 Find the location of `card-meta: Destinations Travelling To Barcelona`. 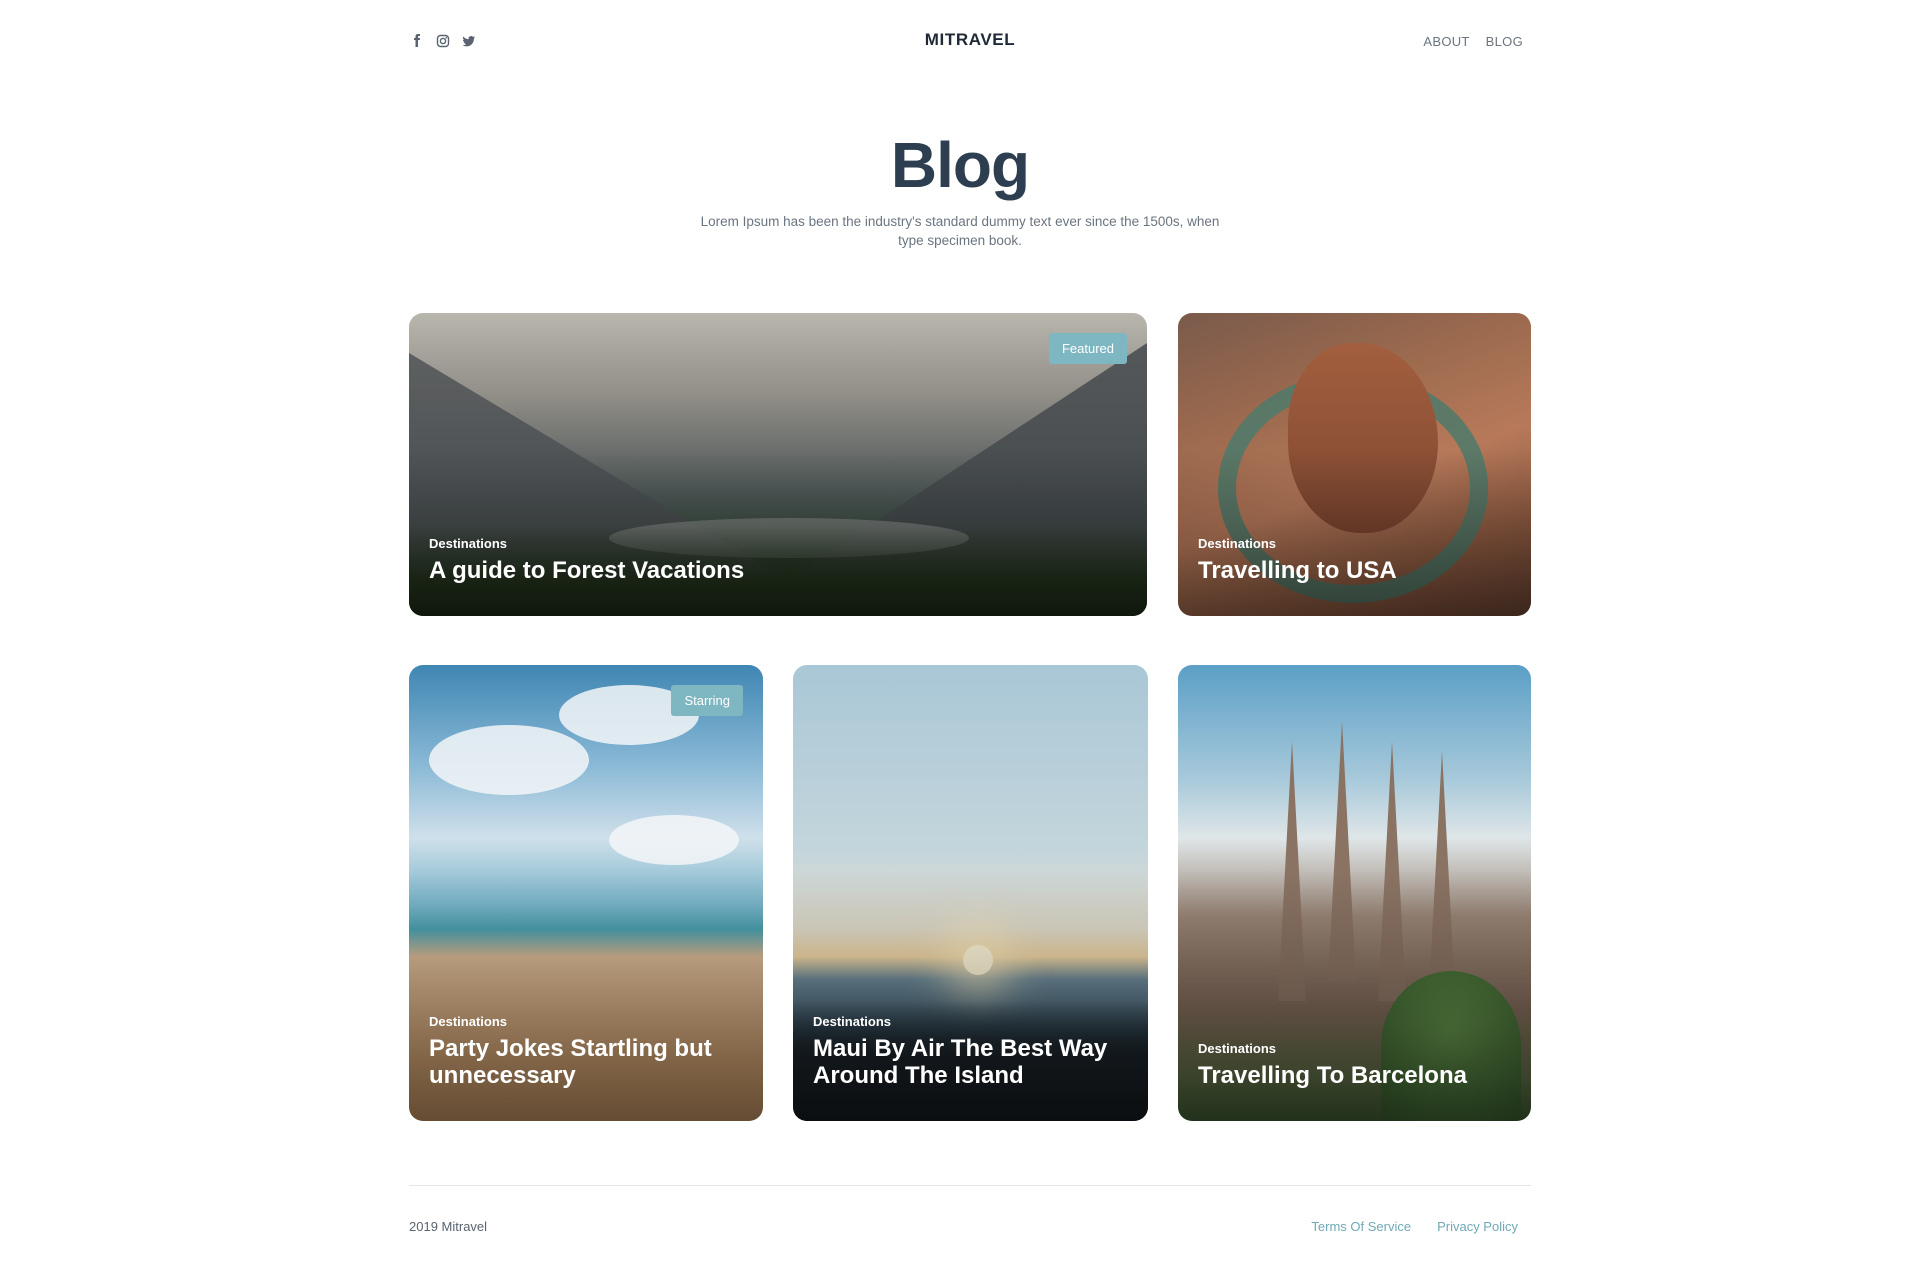

card-meta: Destinations Travelling To Barcelona is located at coordinates (1354, 1065).